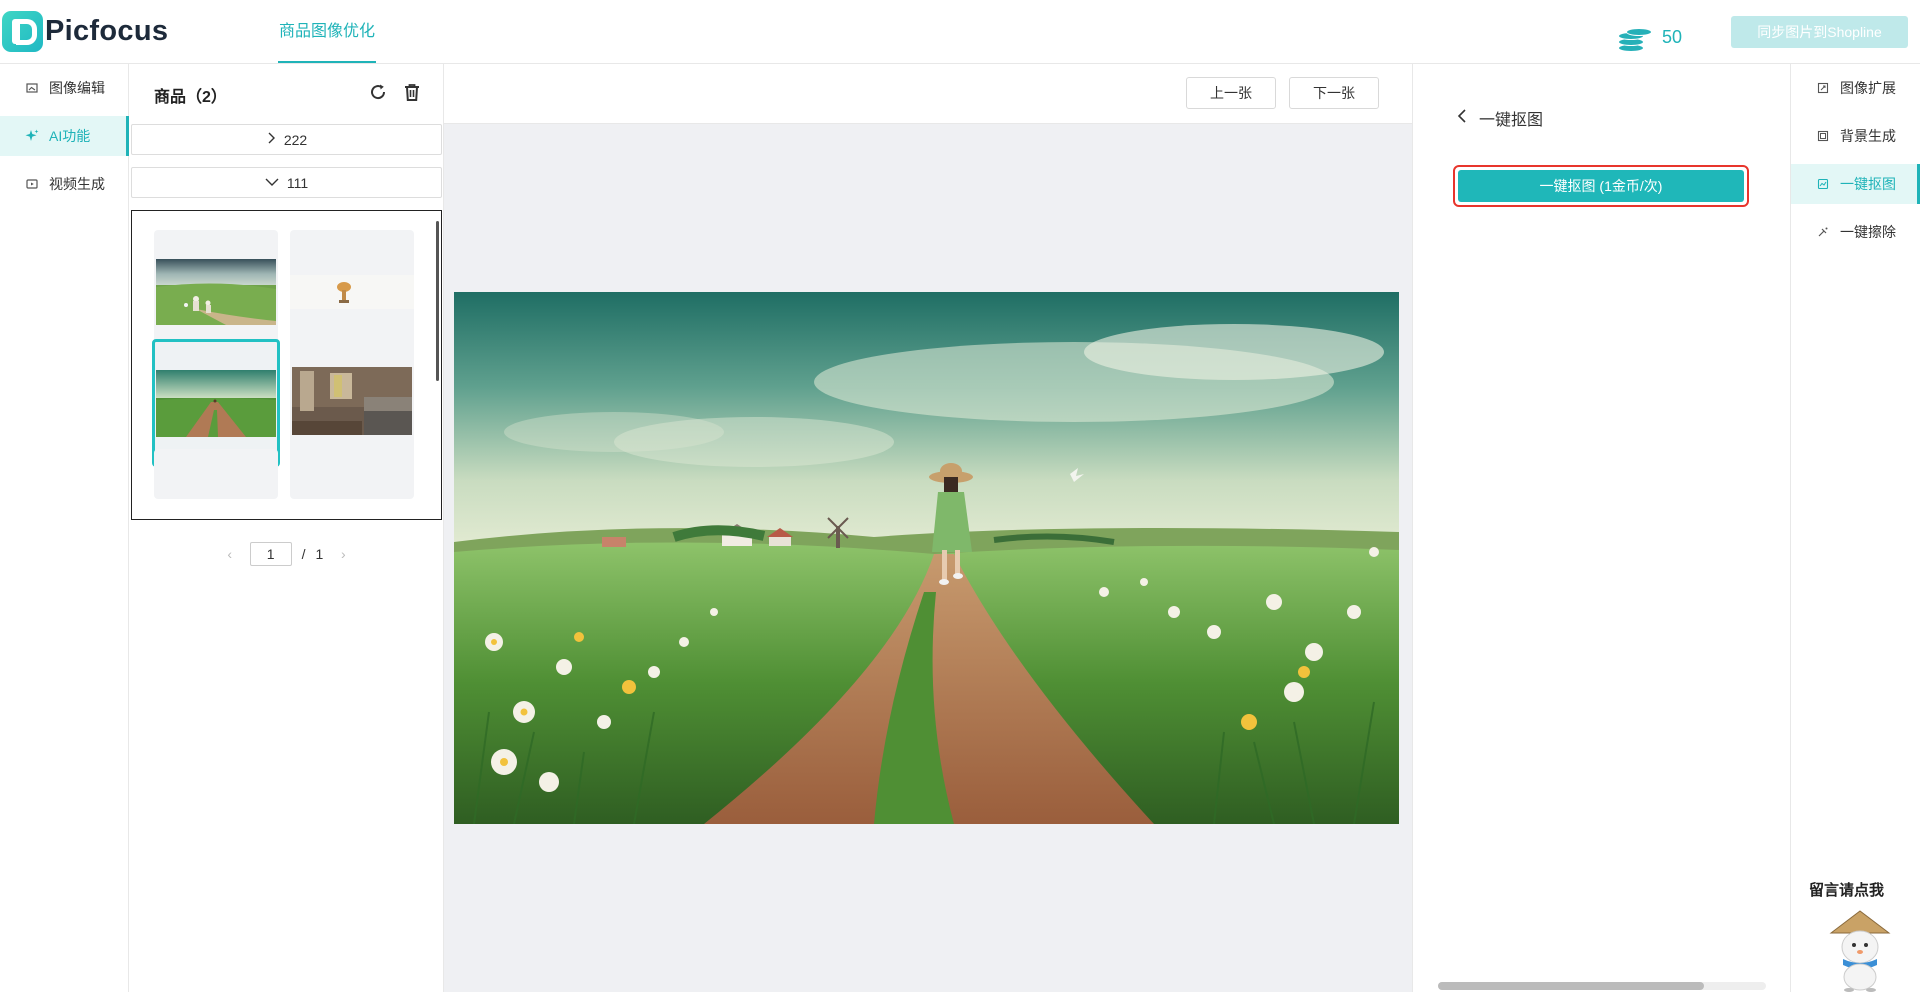 Image resolution: width=1920 pixels, height=992 pixels. What do you see at coordinates (378, 93) in the screenshot?
I see `refresh-icon` at bounding box center [378, 93].